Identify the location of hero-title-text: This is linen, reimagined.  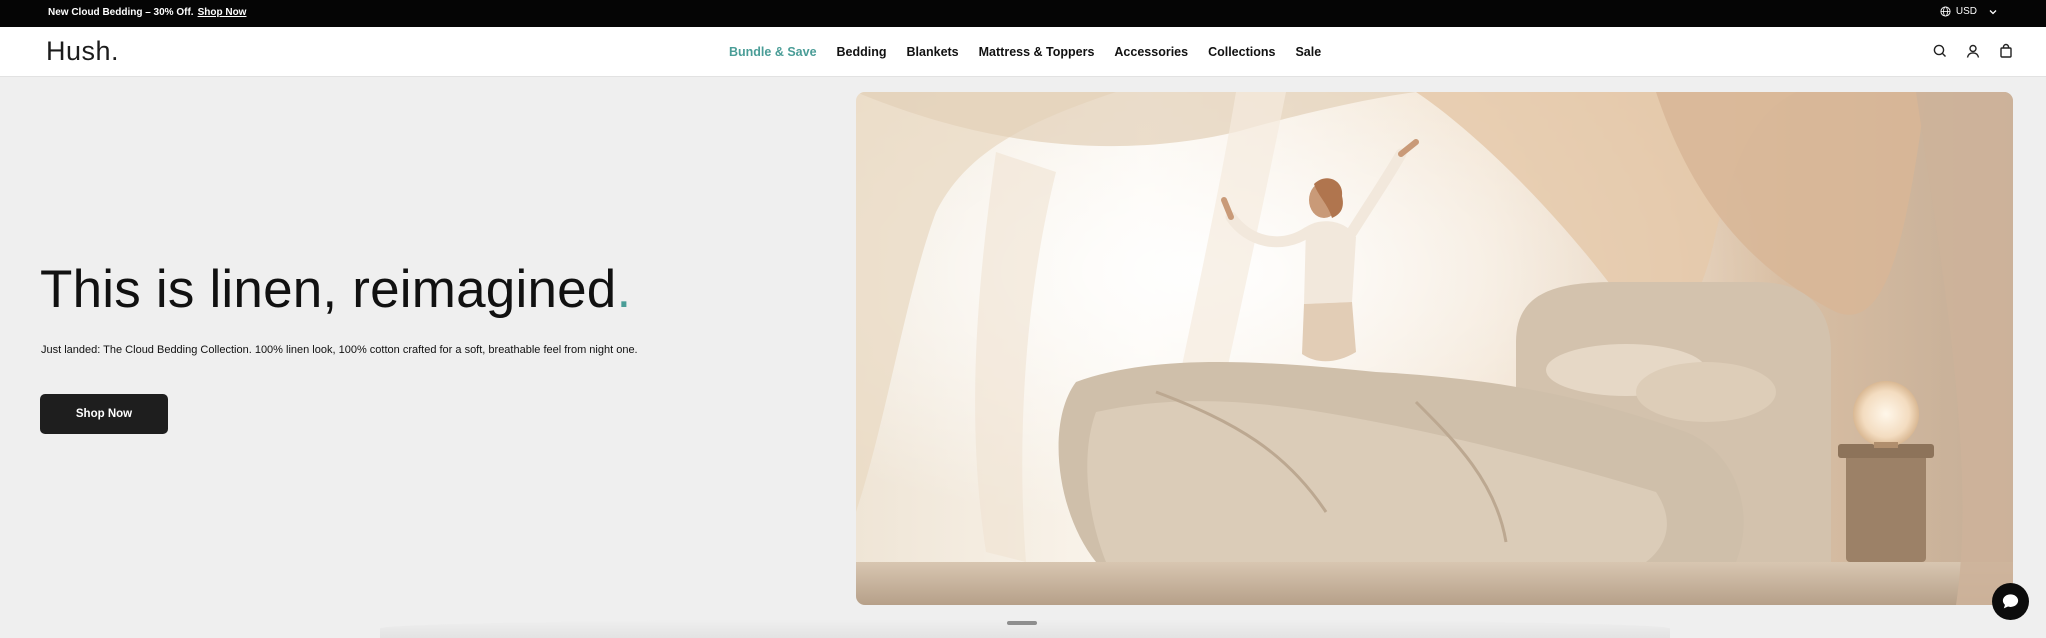
(328, 289).